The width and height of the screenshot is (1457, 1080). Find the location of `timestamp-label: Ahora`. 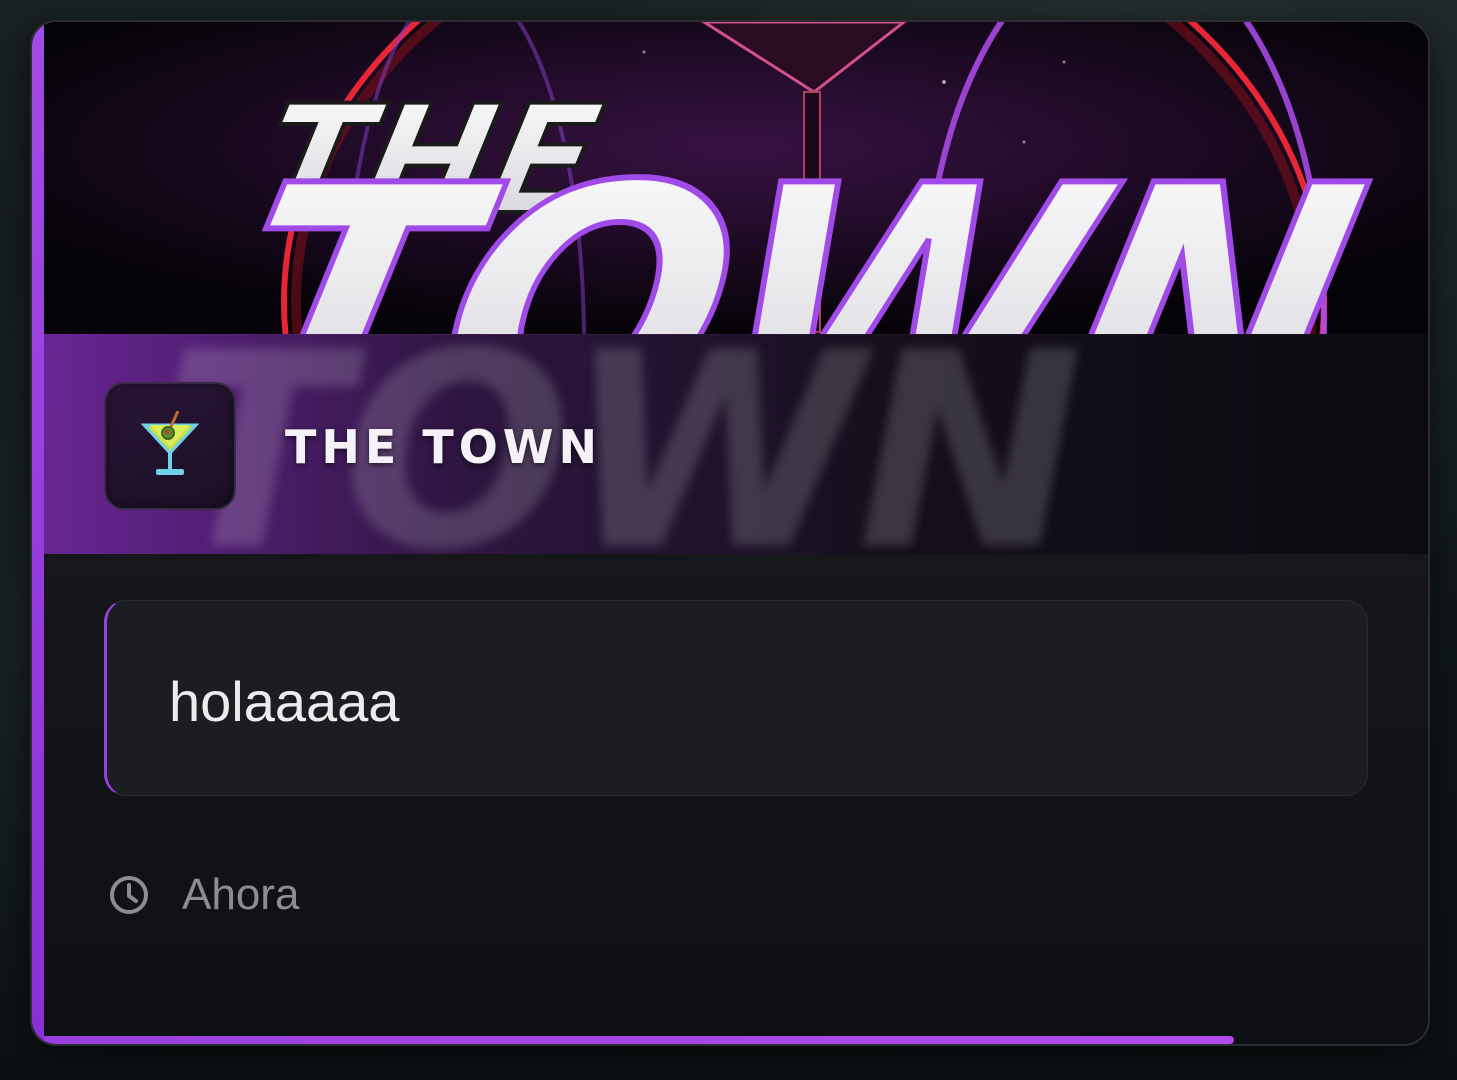

timestamp-label: Ahora is located at coordinates (241, 894).